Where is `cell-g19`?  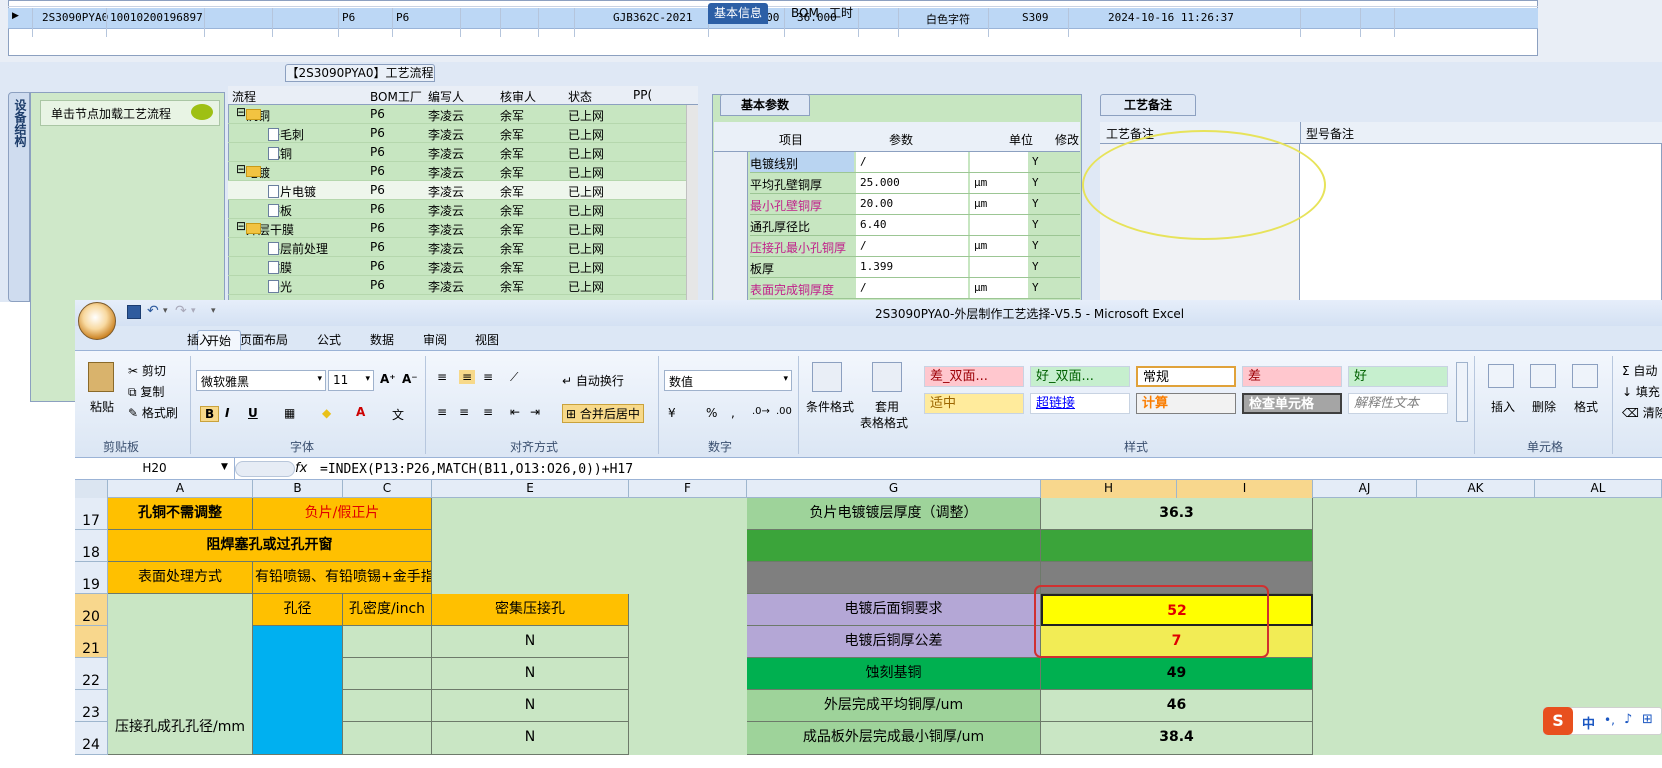 cell-g19 is located at coordinates (894, 578).